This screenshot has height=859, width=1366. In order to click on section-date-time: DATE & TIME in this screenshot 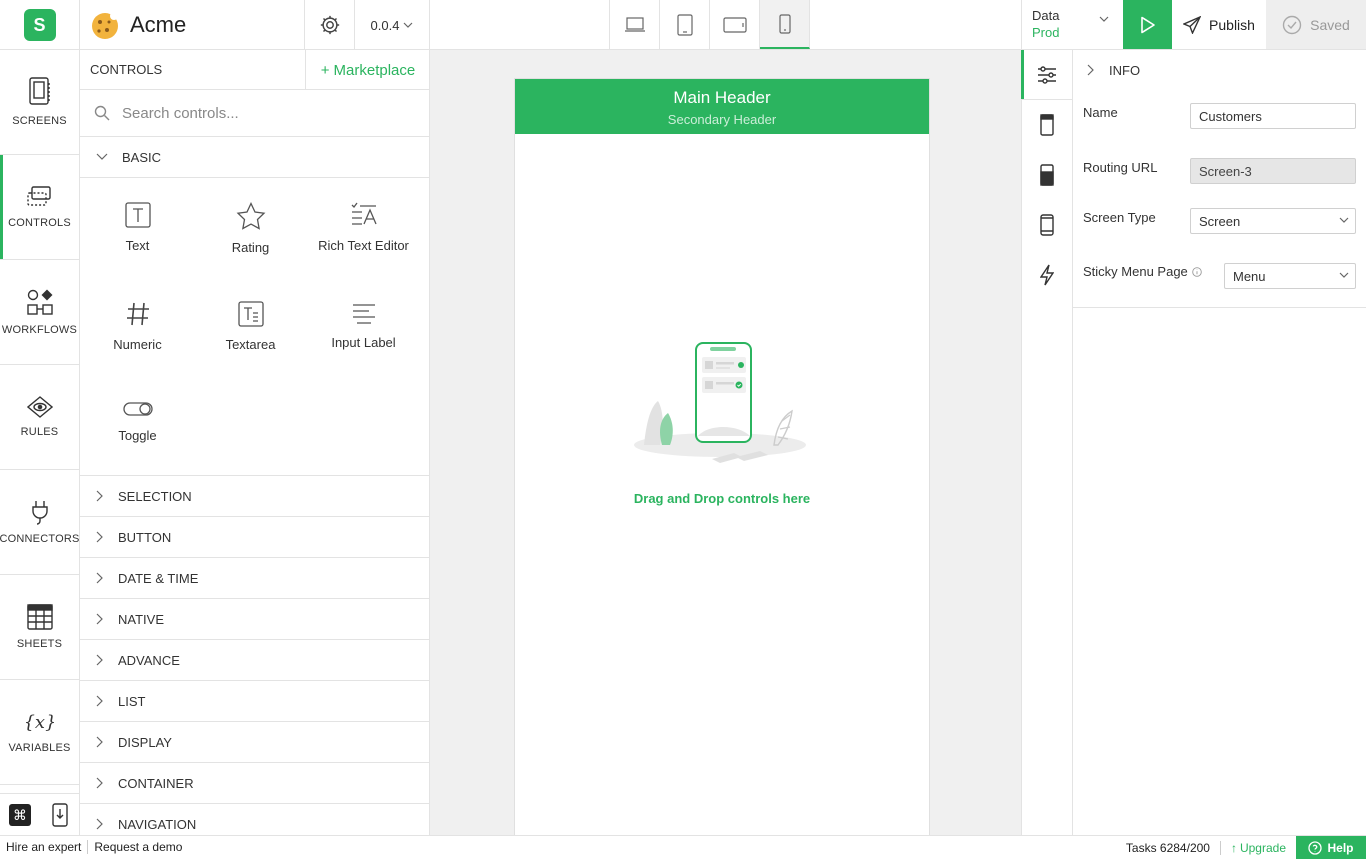, I will do `click(254, 578)`.